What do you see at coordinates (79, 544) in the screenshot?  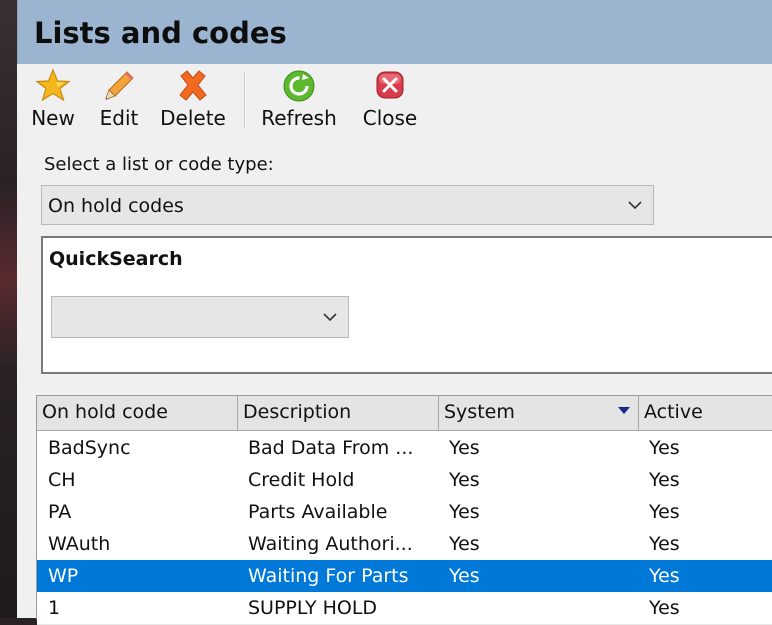 I see `cell-code: WAuth` at bounding box center [79, 544].